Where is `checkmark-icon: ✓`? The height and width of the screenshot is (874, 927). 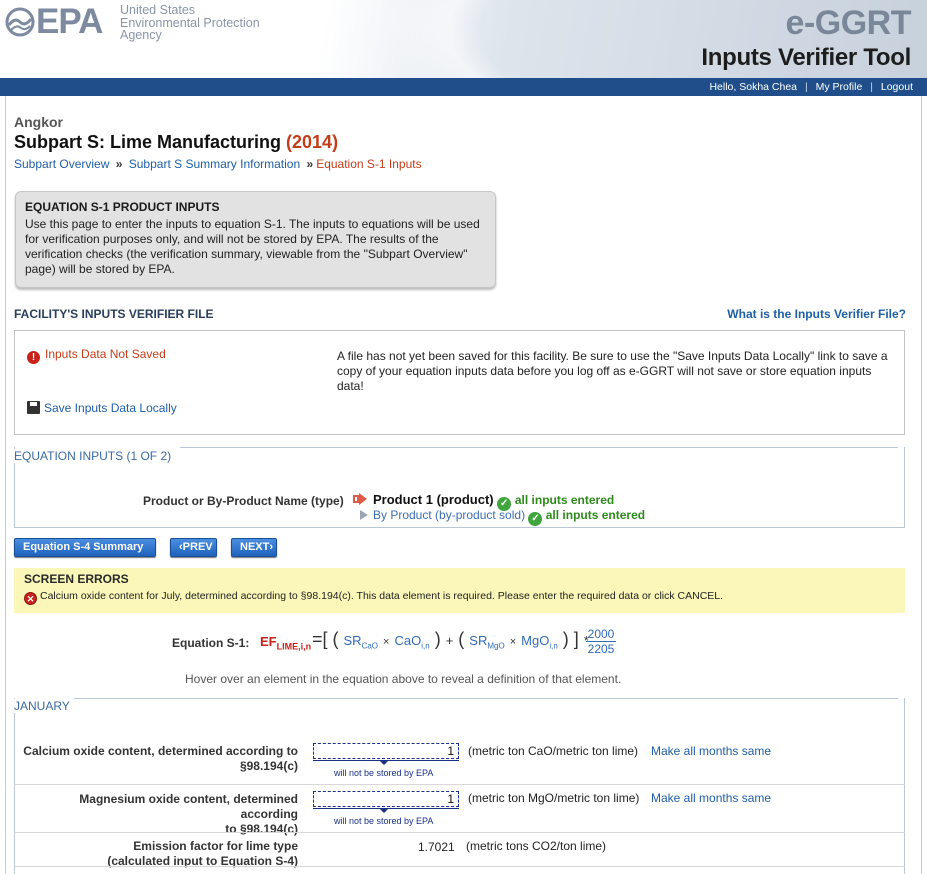 checkmark-icon: ✓ is located at coordinates (535, 519).